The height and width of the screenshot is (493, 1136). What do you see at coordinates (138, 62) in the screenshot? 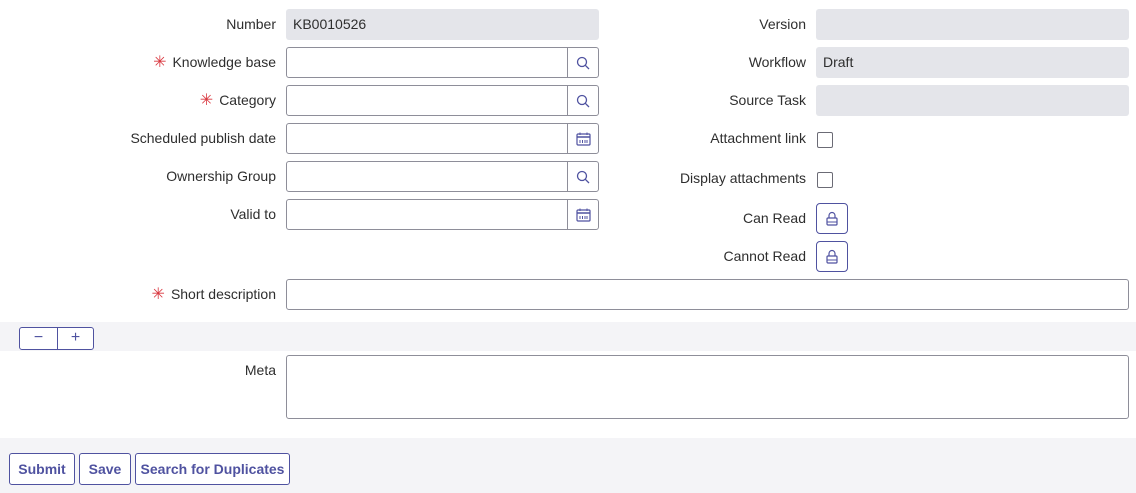
I see `knowledge-base-label: ✳ Knowledge base` at bounding box center [138, 62].